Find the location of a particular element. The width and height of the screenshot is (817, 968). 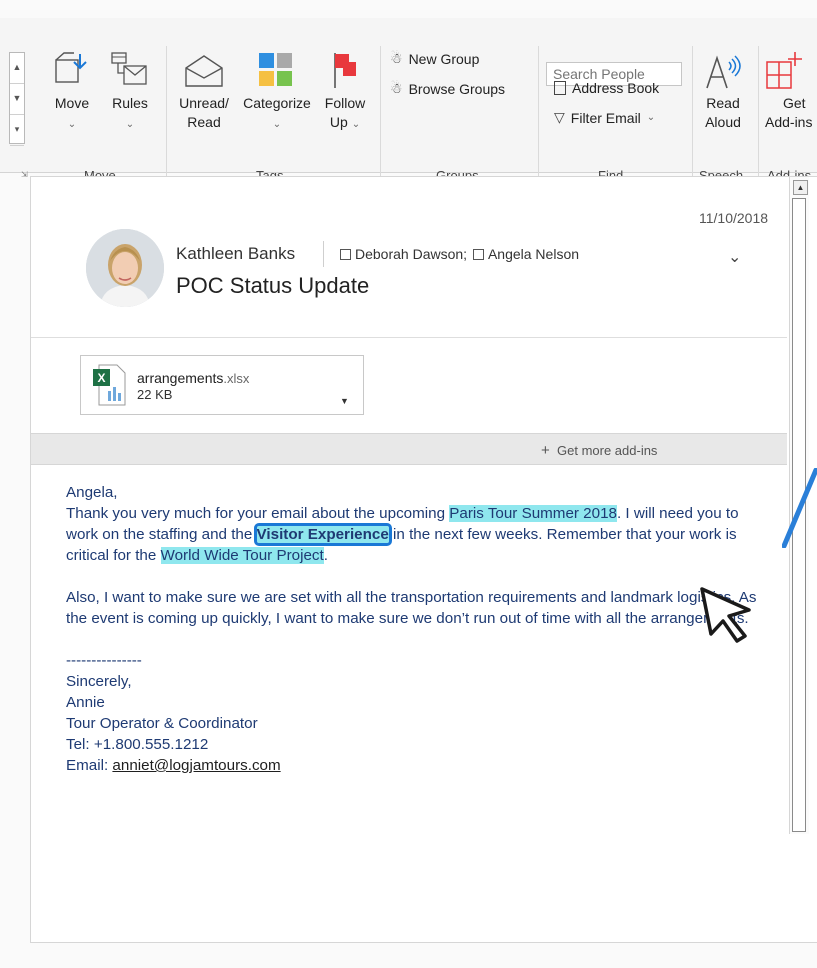

categorize-button: Categorize ⌄ is located at coordinates (277, 104).